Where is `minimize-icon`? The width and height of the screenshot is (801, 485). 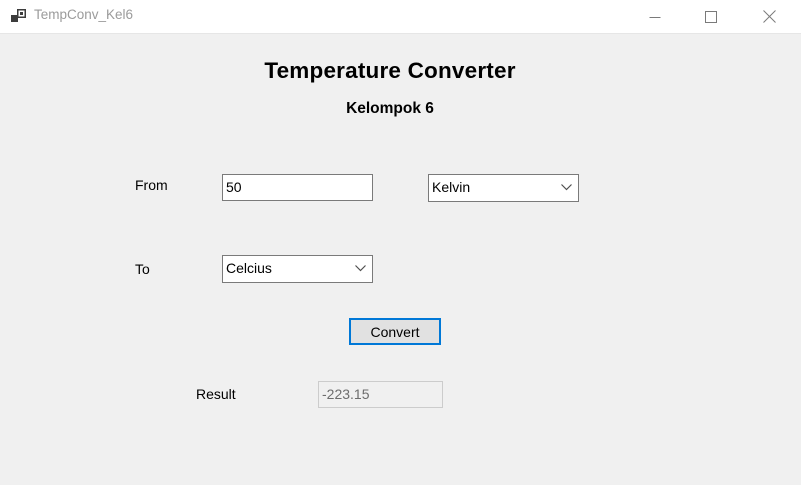
minimize-icon is located at coordinates (655, 17).